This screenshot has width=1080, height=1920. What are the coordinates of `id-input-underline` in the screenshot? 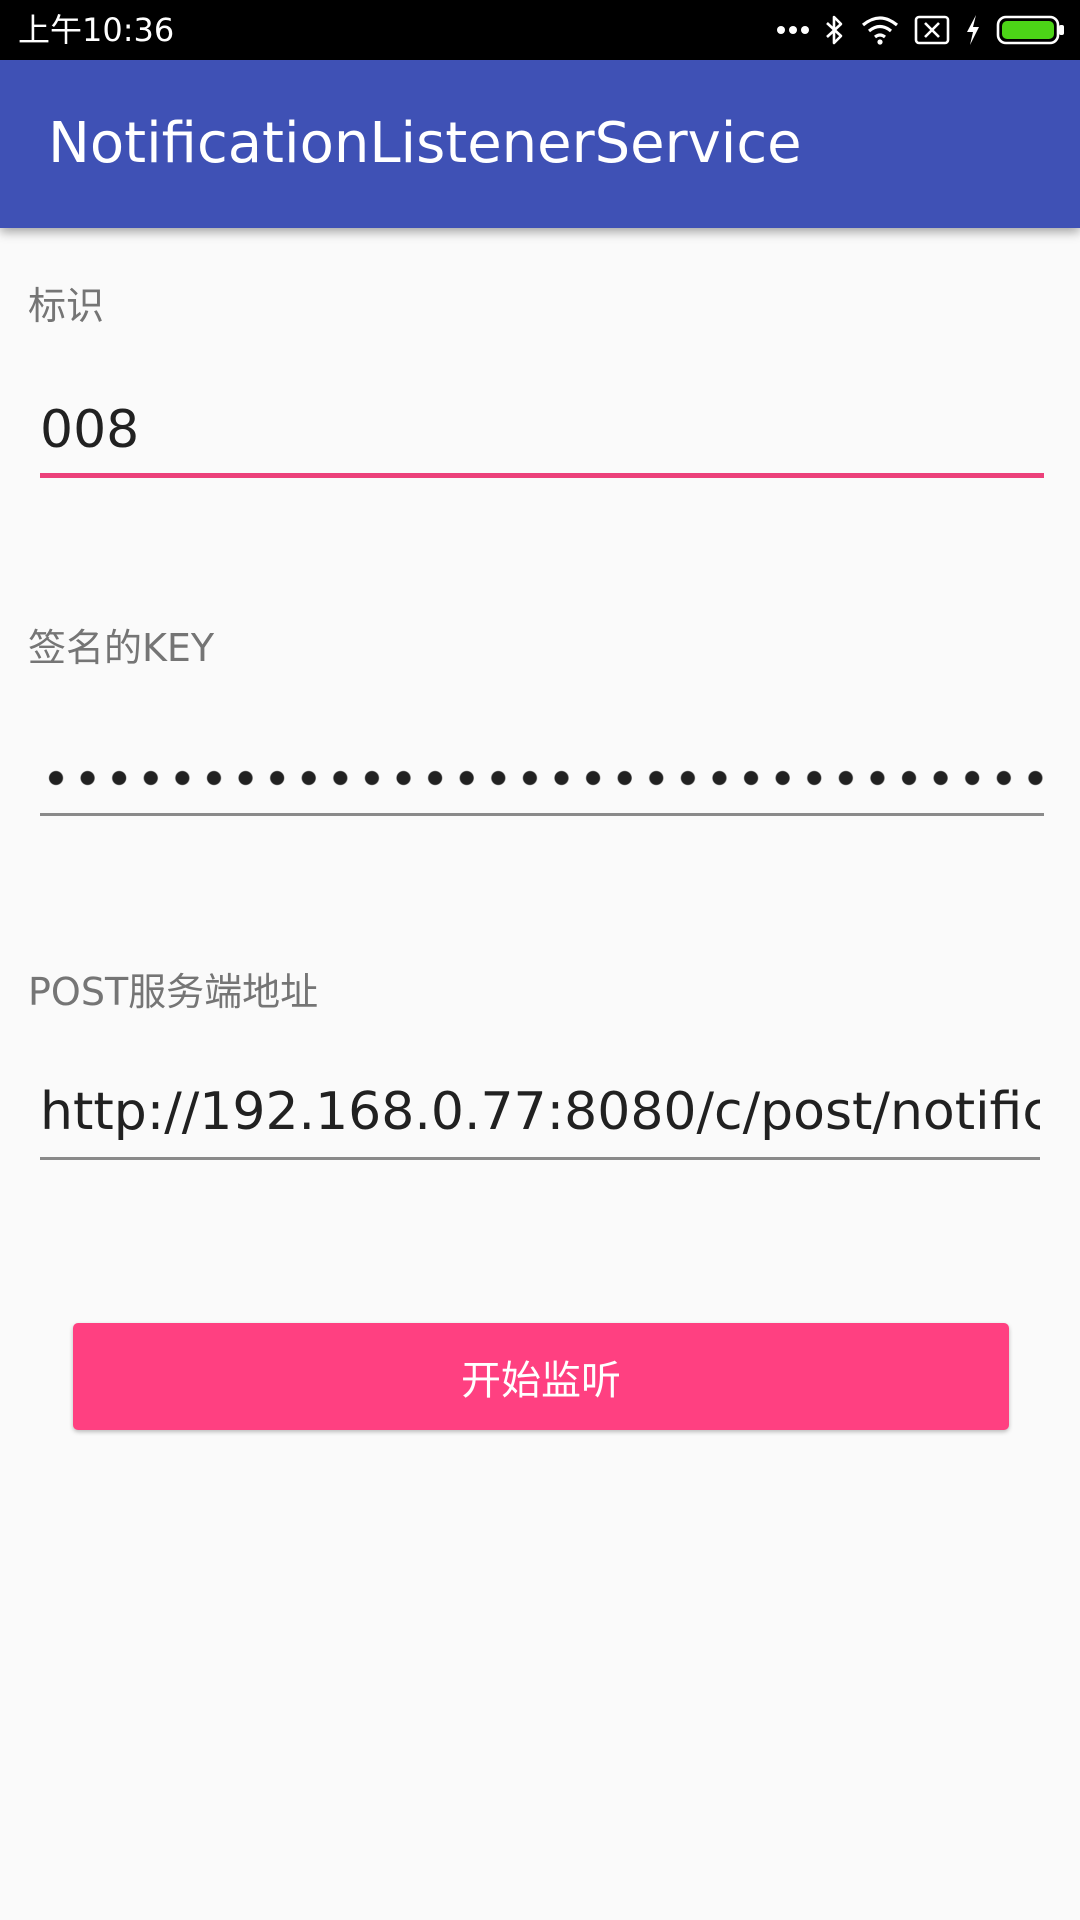 It's located at (542, 475).